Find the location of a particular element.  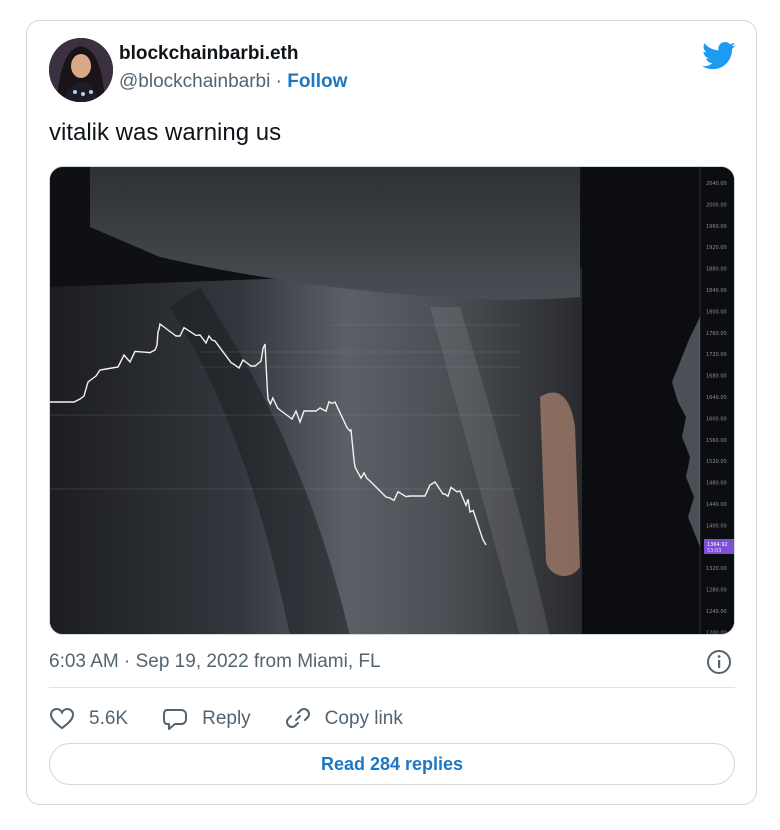

price-axis-label: 1400.00 is located at coordinates (716, 526).